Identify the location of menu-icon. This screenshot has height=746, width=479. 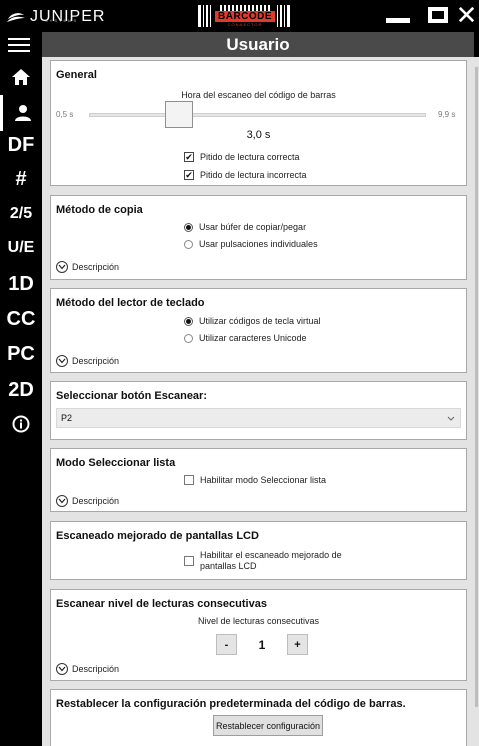
(19, 45).